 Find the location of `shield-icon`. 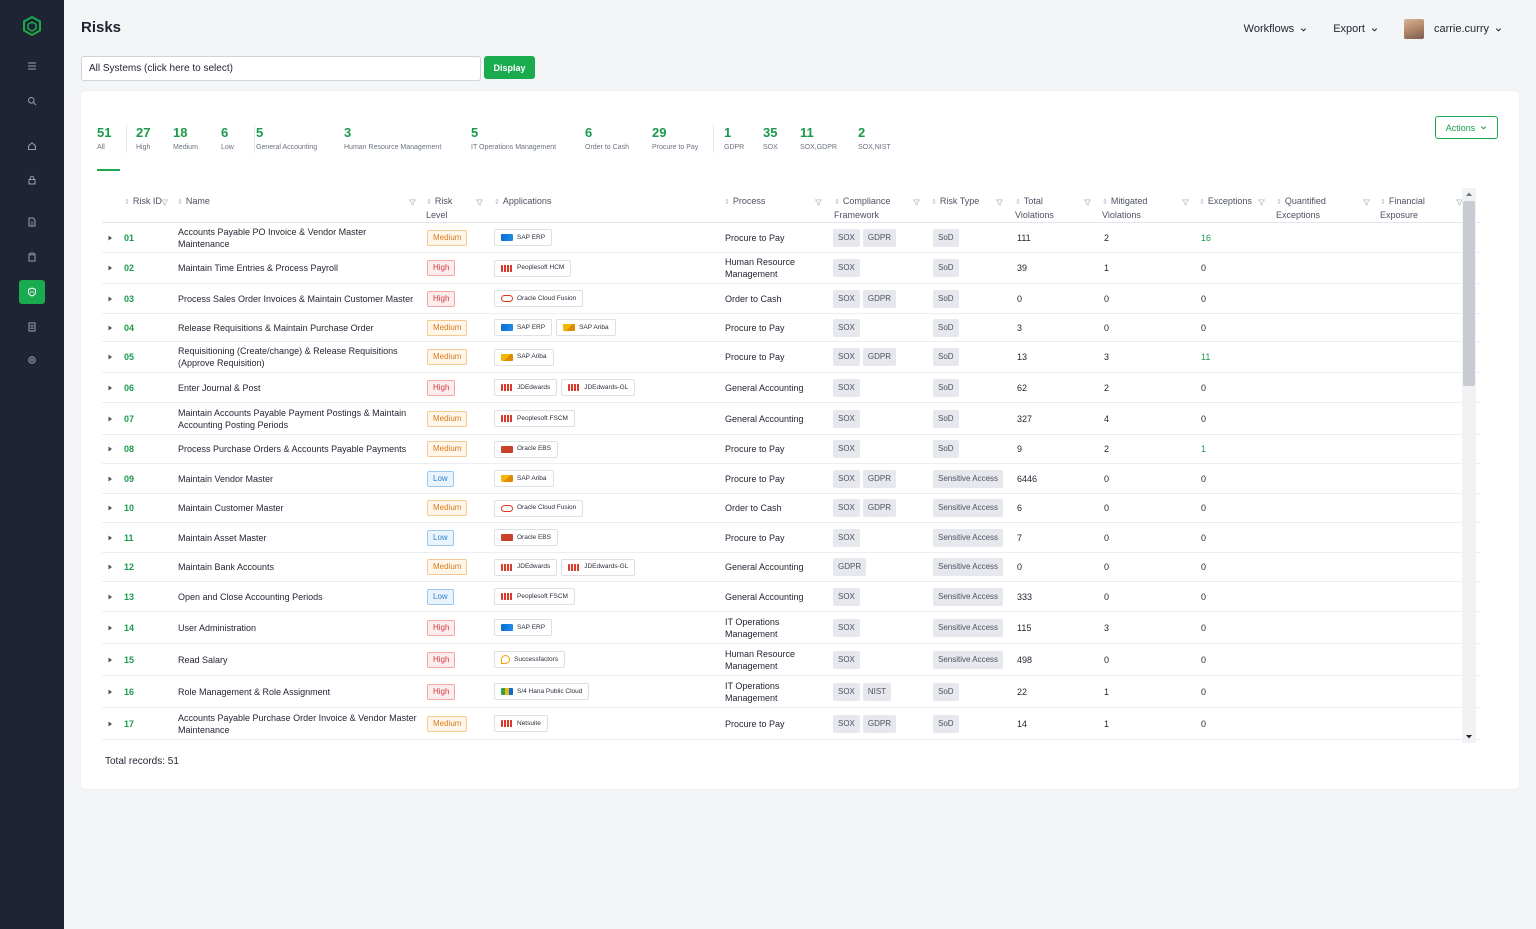

shield-icon is located at coordinates (32, 292).